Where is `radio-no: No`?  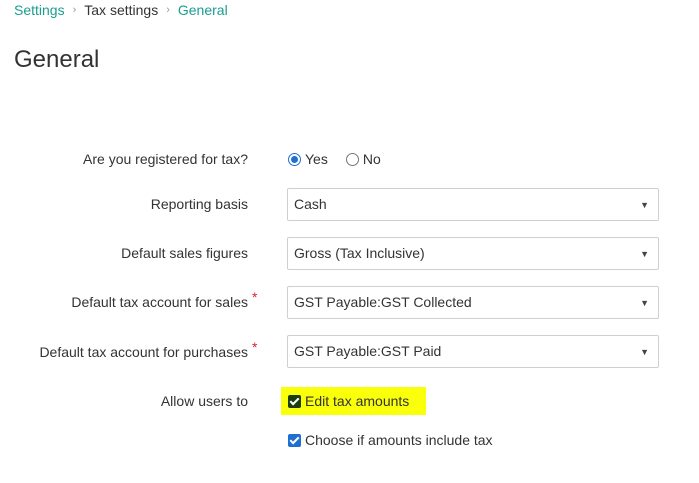 radio-no: No is located at coordinates (363, 159).